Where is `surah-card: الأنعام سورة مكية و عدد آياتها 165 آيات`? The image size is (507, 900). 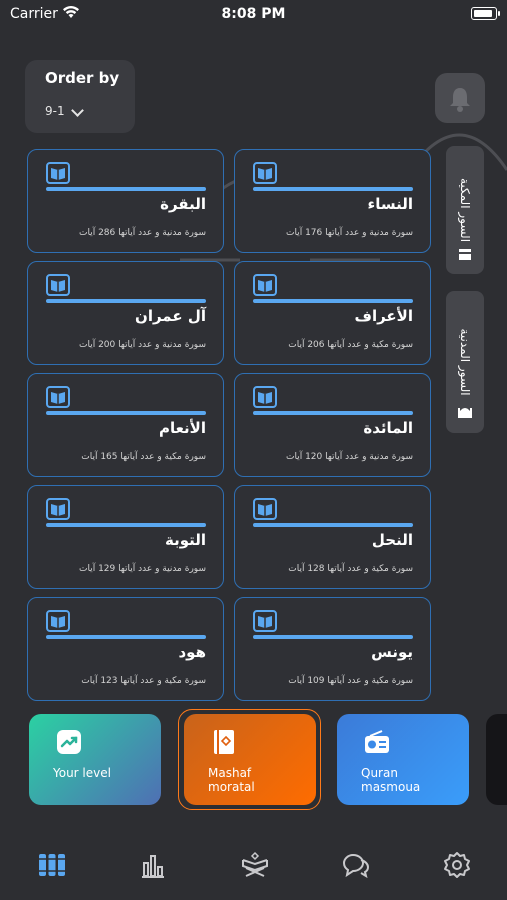 surah-card: الأنعام سورة مكية و عدد آياتها 165 آيات is located at coordinates (125, 425).